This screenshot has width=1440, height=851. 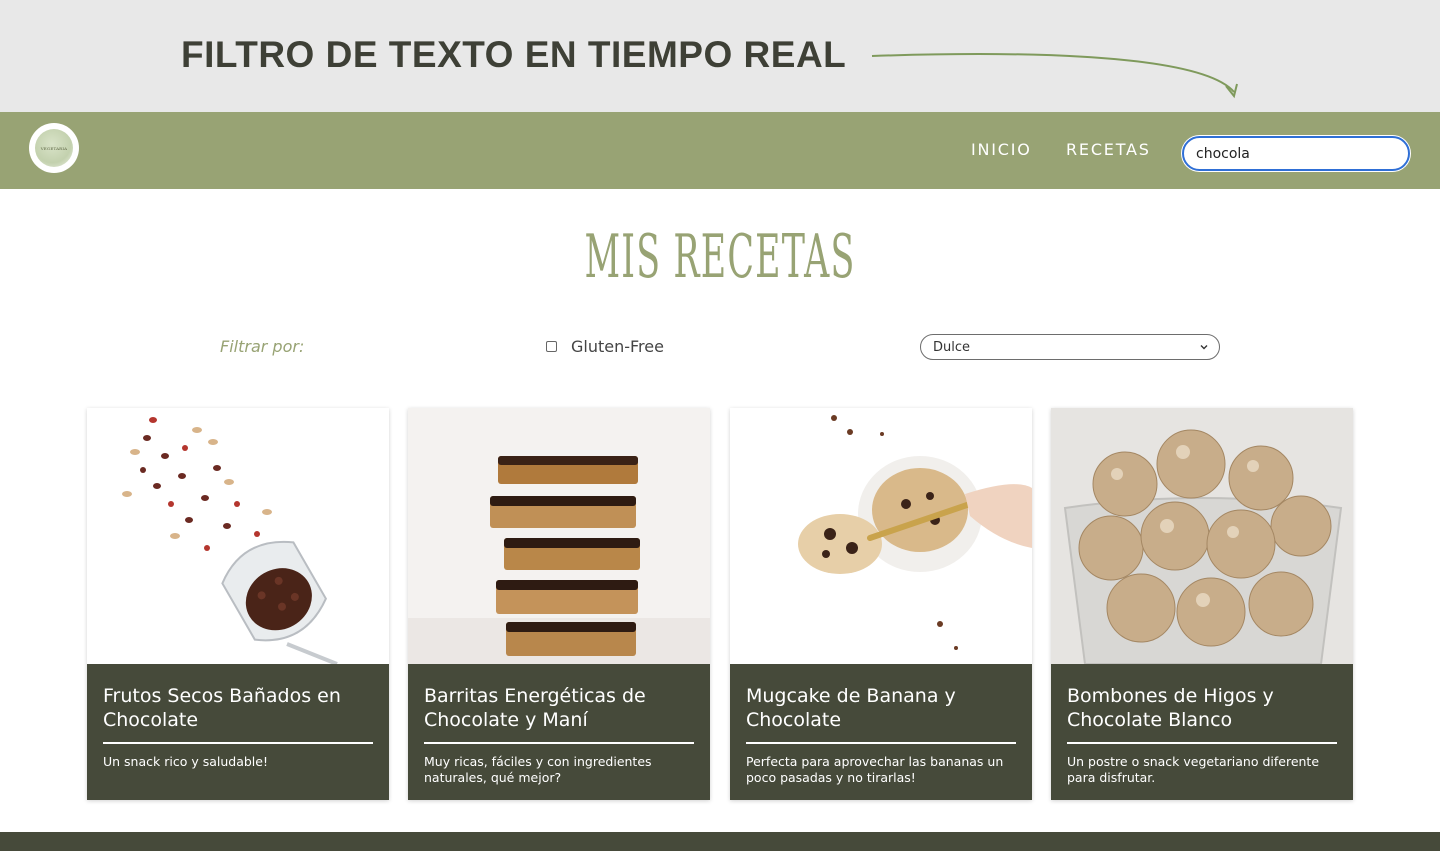 I want to click on navbar: VEGETARIA INICIO RECETAS, so click(x=720, y=150).